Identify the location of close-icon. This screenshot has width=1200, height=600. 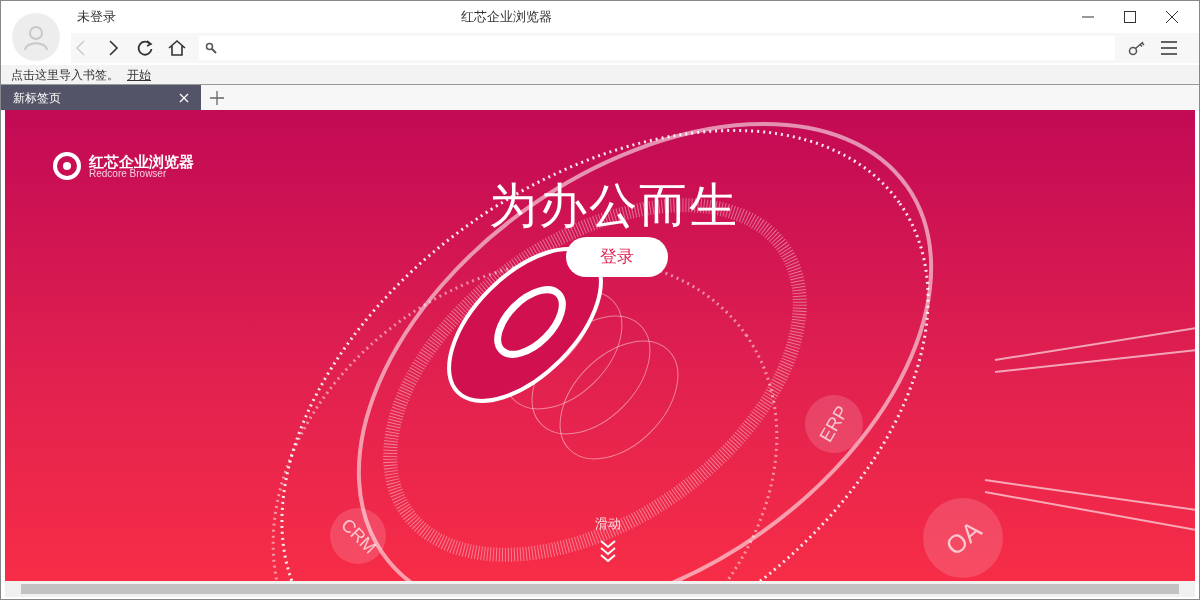
(1172, 17).